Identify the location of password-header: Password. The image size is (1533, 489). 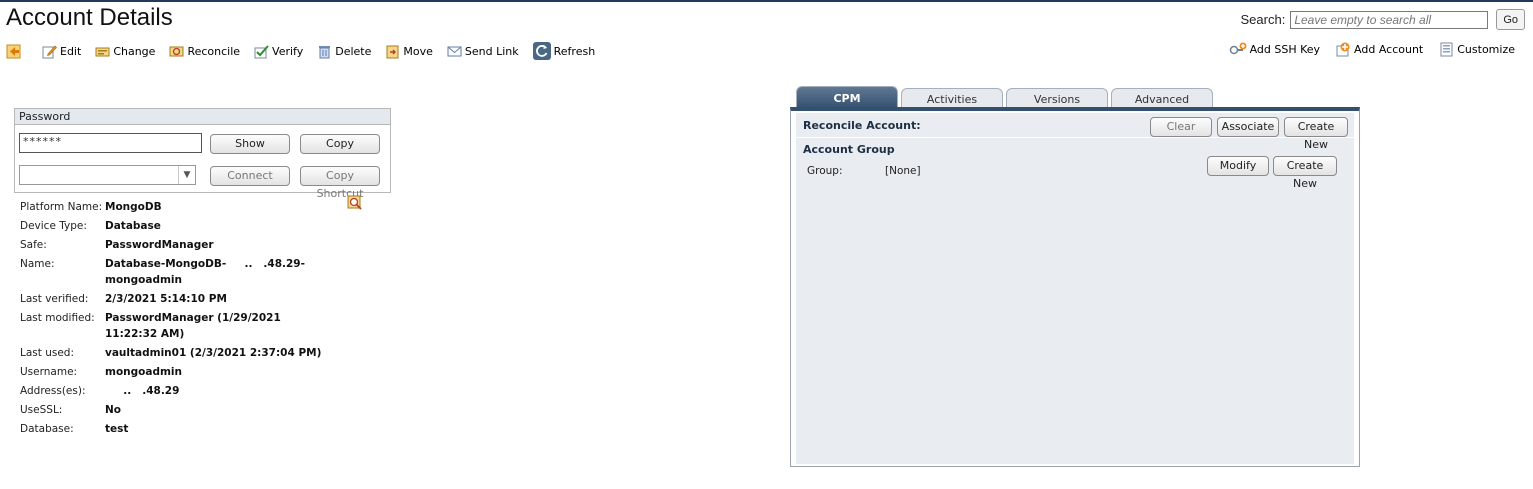
(202, 117).